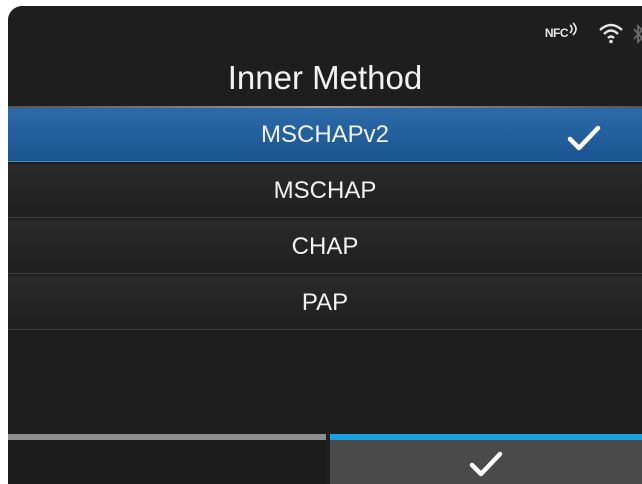 The height and width of the screenshot is (484, 642). I want to click on option-mschap: MSCHAP, so click(325, 191).